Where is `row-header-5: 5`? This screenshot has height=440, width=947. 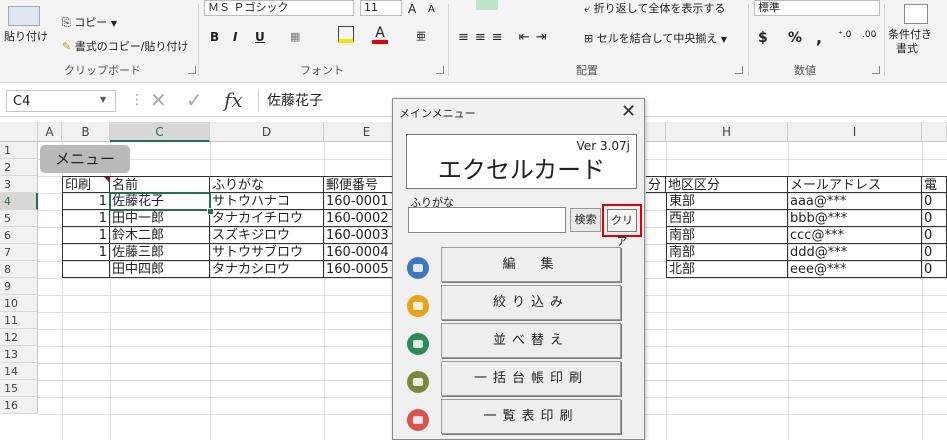
row-header-5: 5 is located at coordinates (19, 218).